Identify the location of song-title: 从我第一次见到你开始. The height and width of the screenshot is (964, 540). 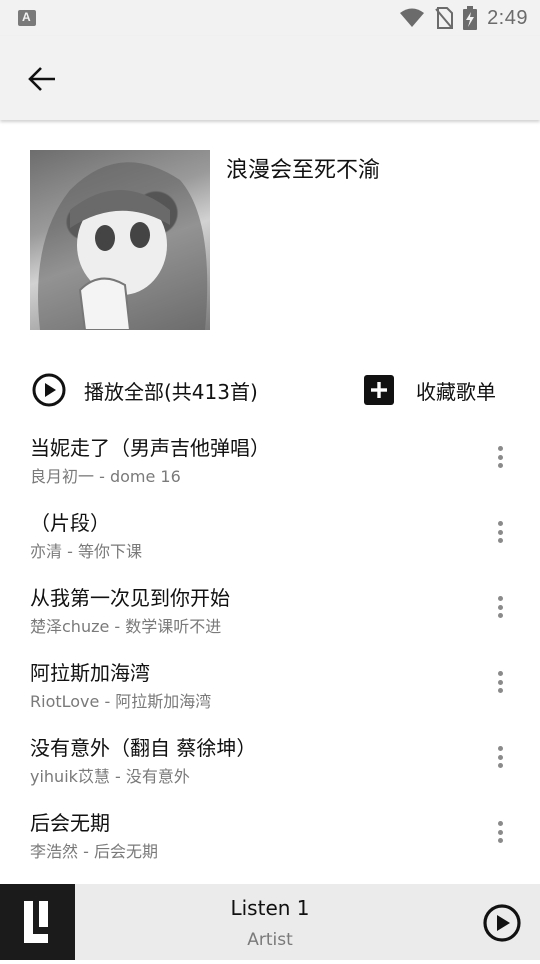
(130, 598).